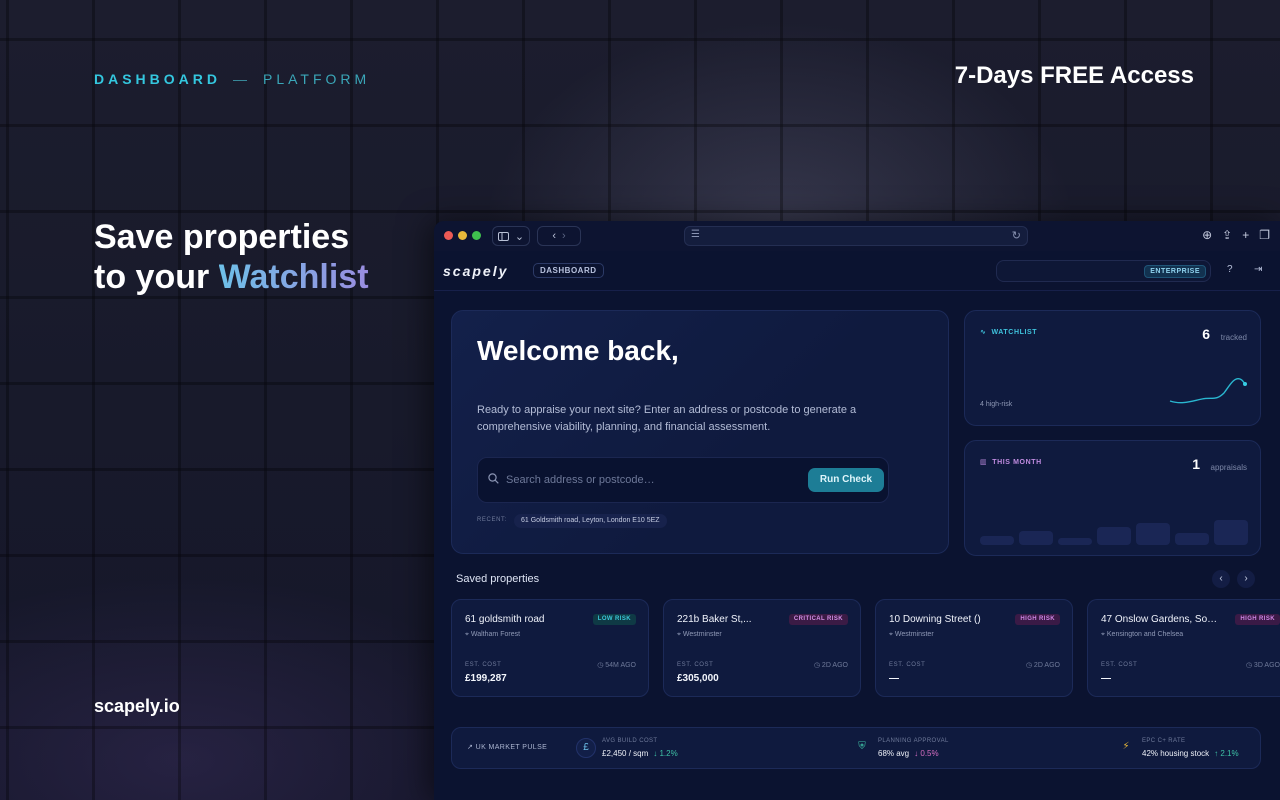  I want to click on plan-badge: ENTERPRISE, so click(1175, 271).